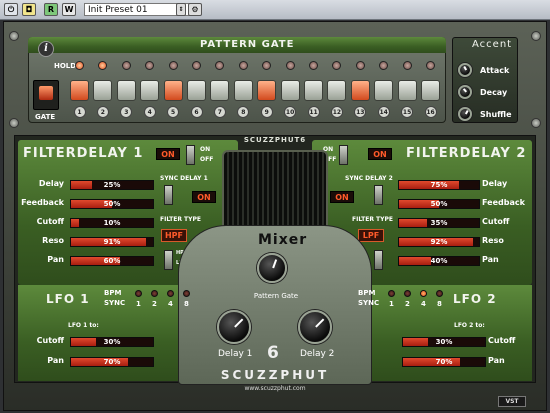 The height and width of the screenshot is (413, 550). I want to click on fd2-param-label: Pan, so click(490, 259).